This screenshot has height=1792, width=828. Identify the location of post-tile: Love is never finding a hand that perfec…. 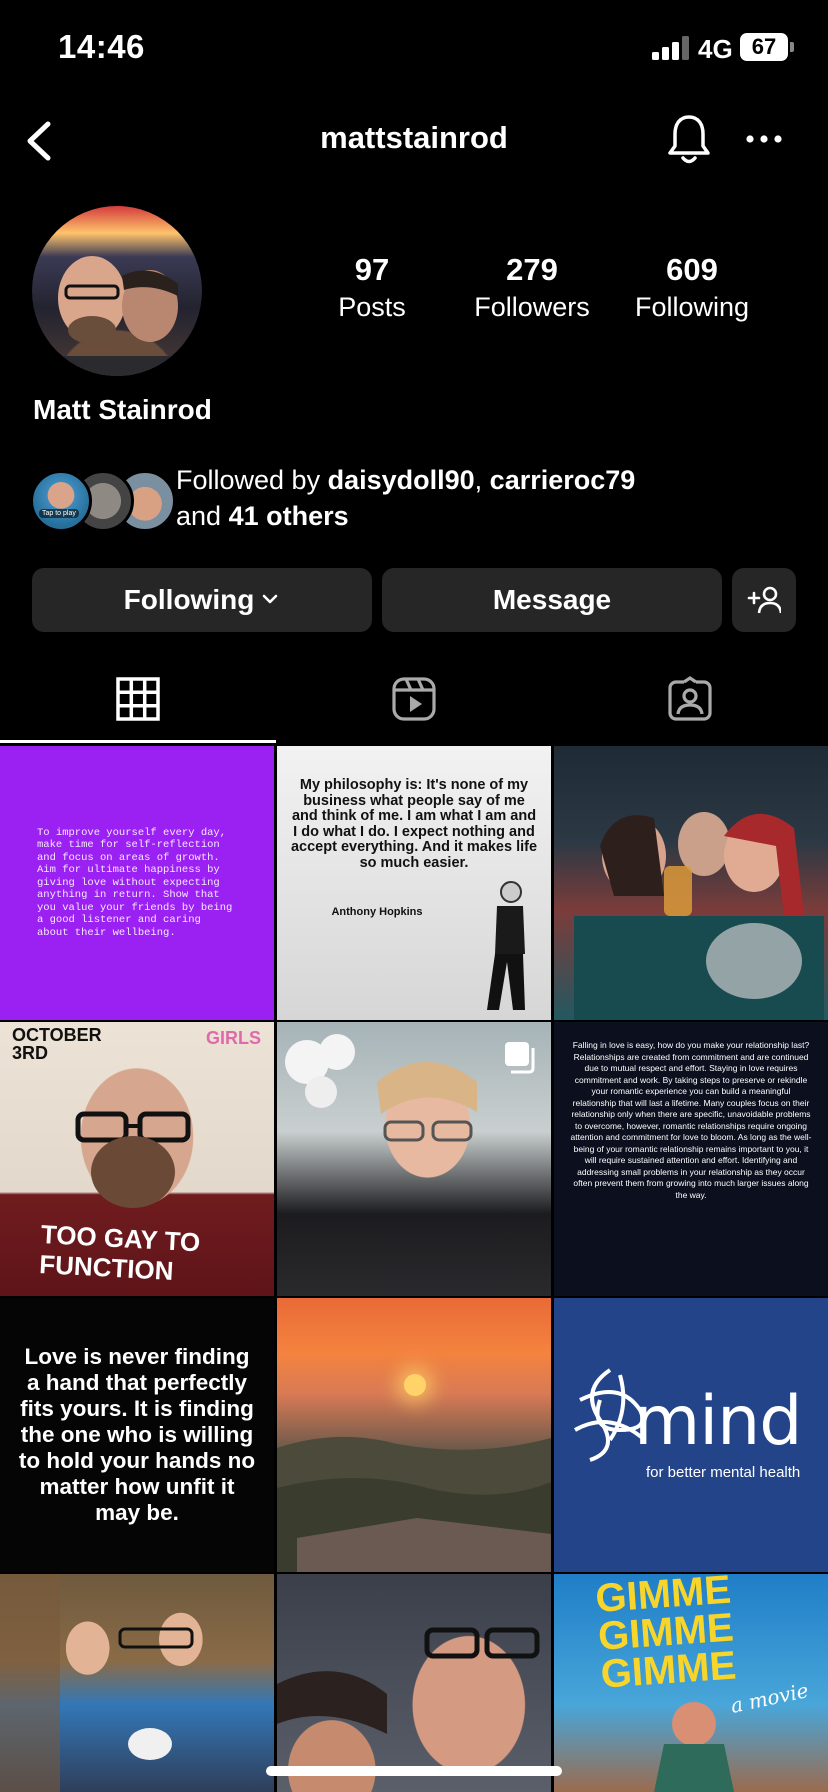
(137, 1435).